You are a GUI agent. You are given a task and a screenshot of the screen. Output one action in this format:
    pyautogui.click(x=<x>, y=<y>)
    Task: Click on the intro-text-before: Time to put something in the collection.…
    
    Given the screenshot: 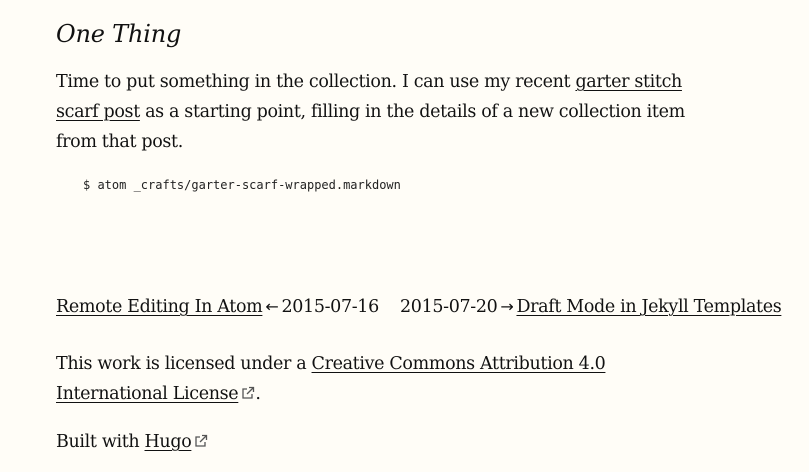 What is the action you would take?
    pyautogui.click(x=316, y=82)
    